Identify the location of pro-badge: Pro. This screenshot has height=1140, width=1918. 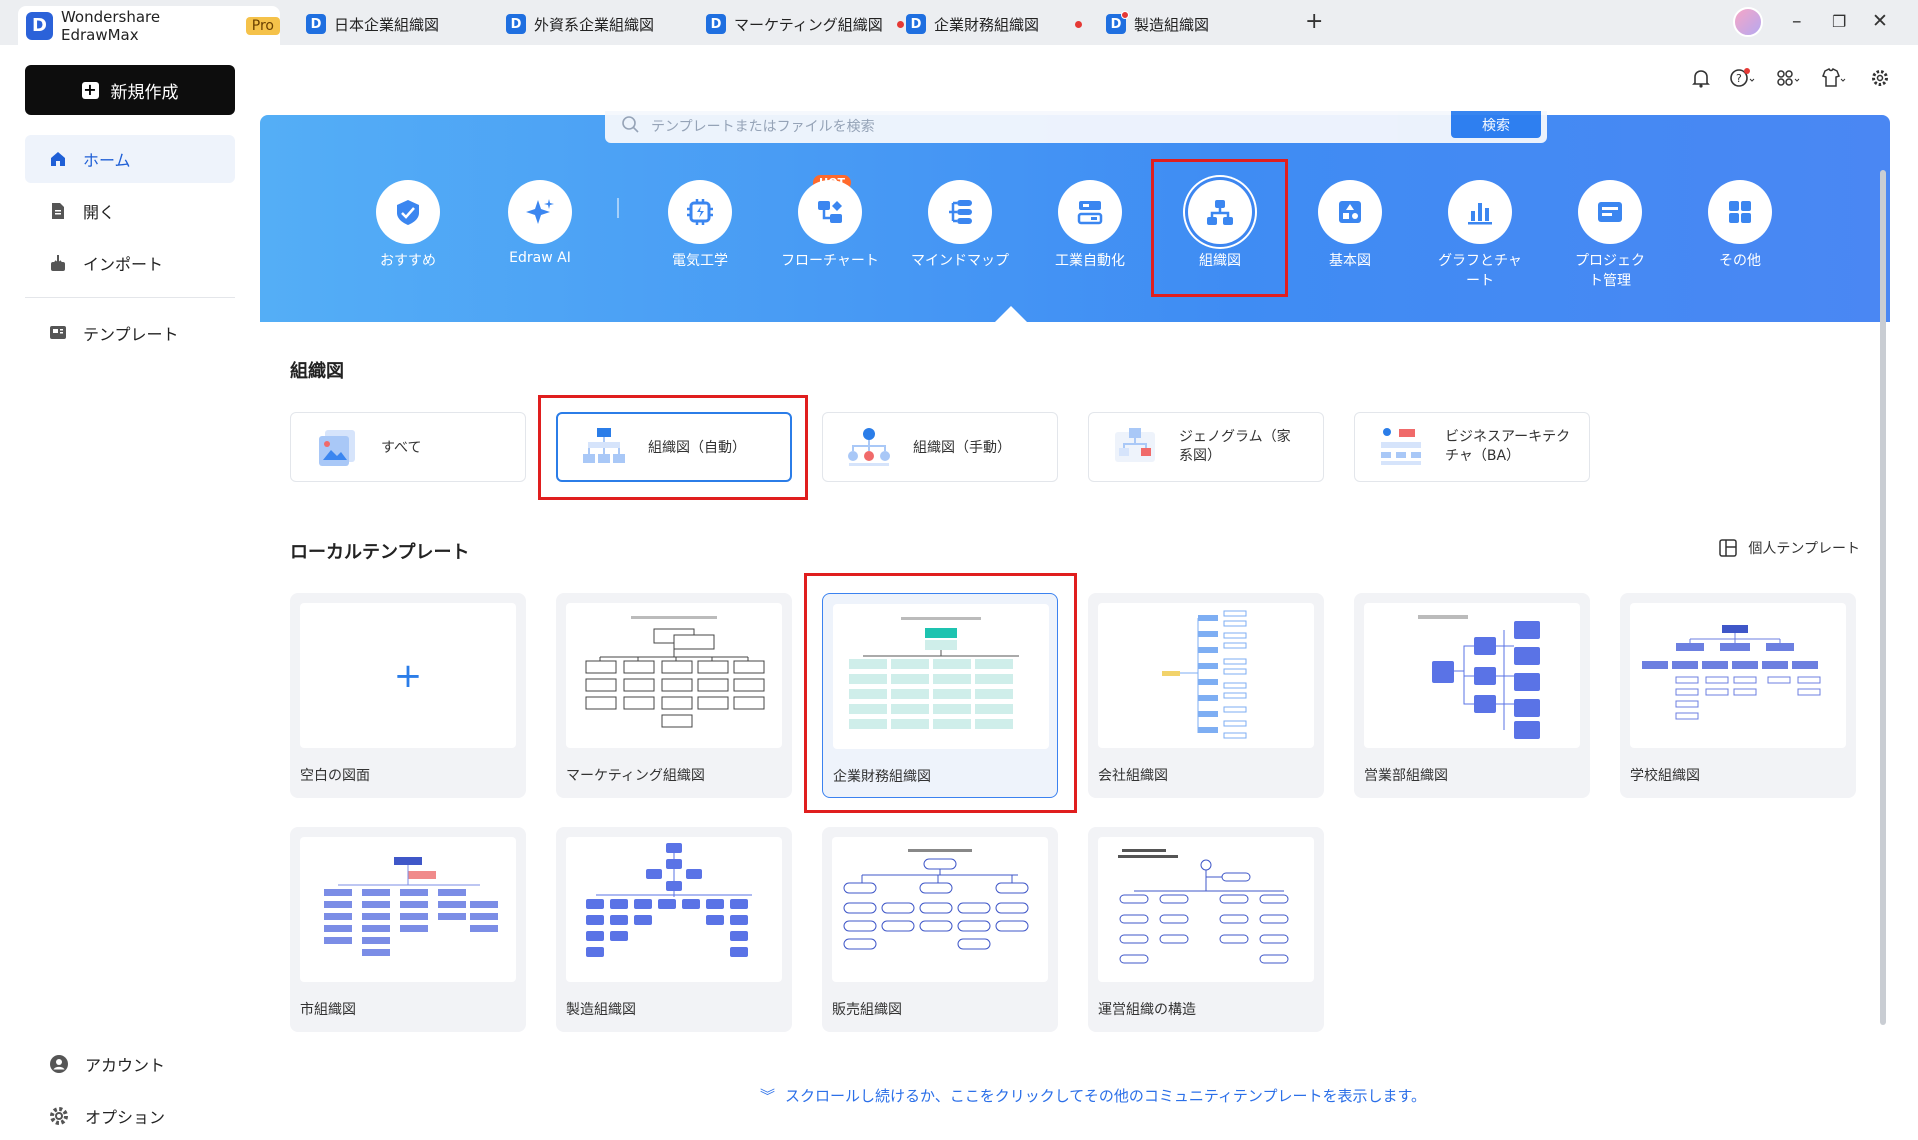
(262, 25).